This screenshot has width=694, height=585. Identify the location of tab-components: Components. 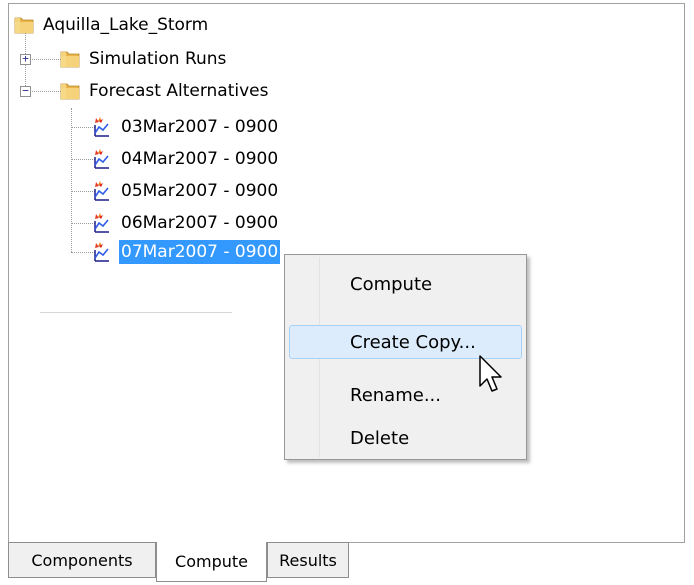
(82, 560).